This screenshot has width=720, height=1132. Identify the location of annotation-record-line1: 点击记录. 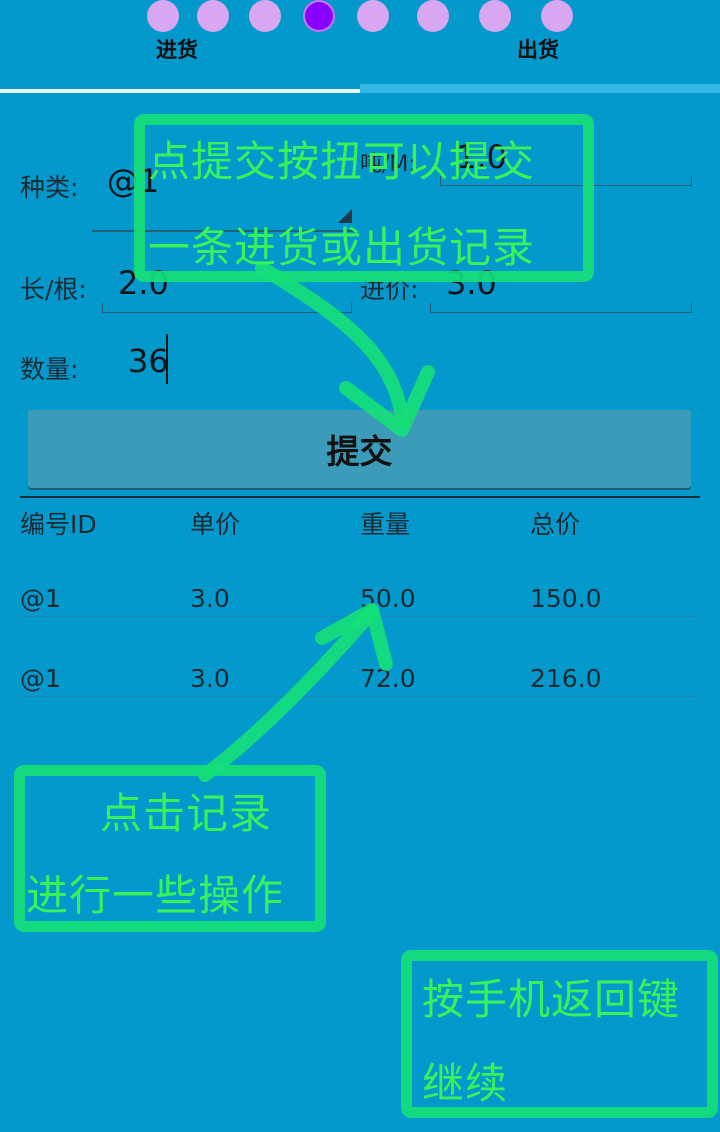
(186, 813).